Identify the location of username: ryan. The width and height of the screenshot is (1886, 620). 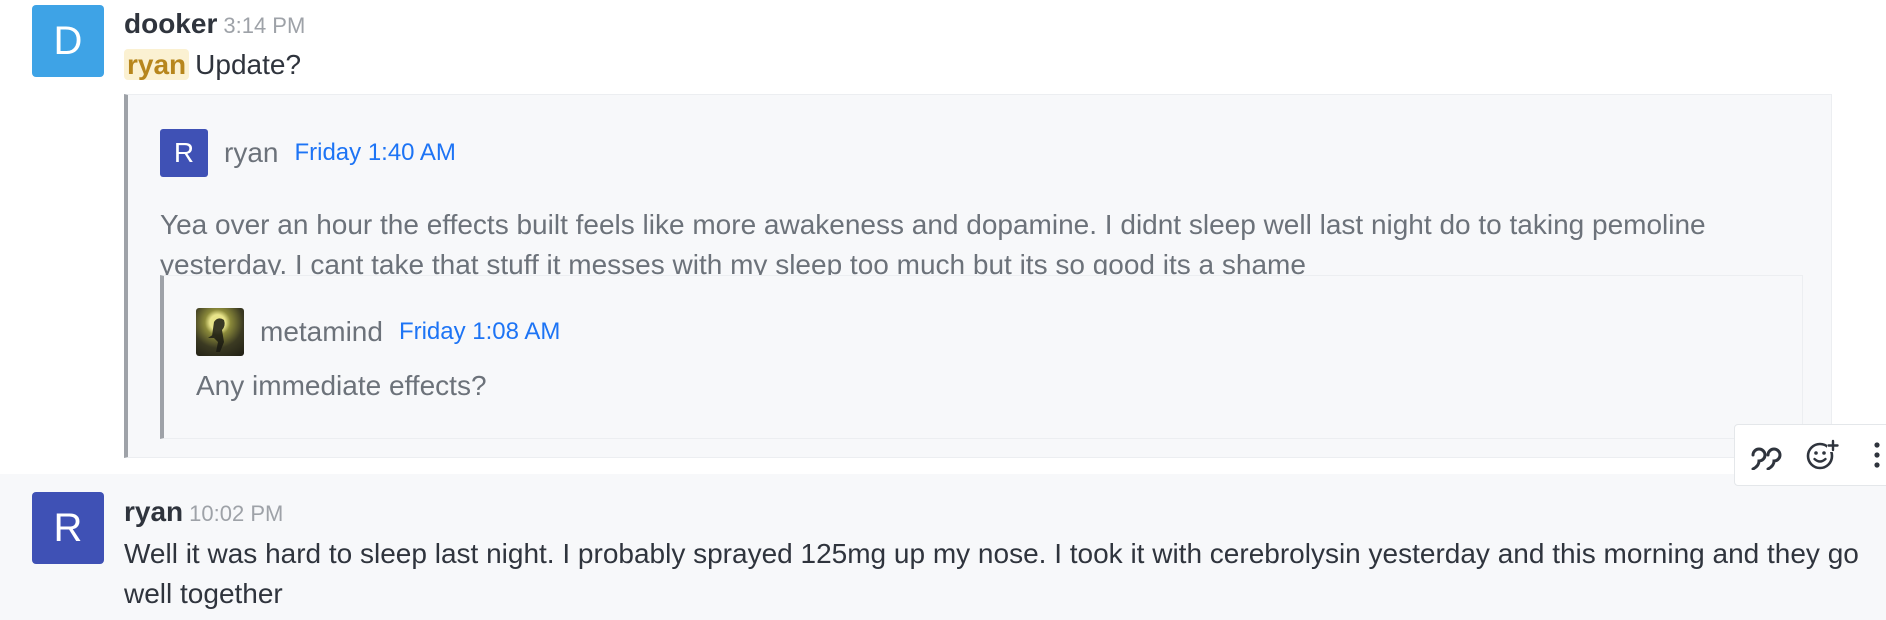
(153, 512).